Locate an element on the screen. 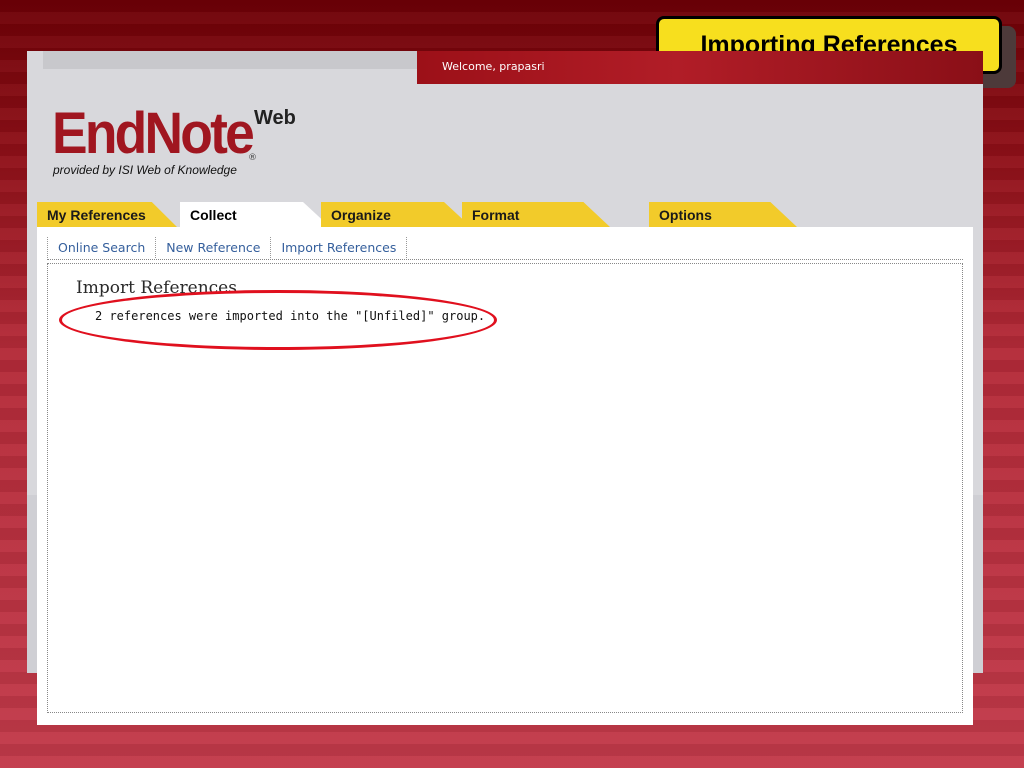 This screenshot has width=1024, height=768. logo-tagline: provided by ISI Web of Knowledge is located at coordinates (145, 170).